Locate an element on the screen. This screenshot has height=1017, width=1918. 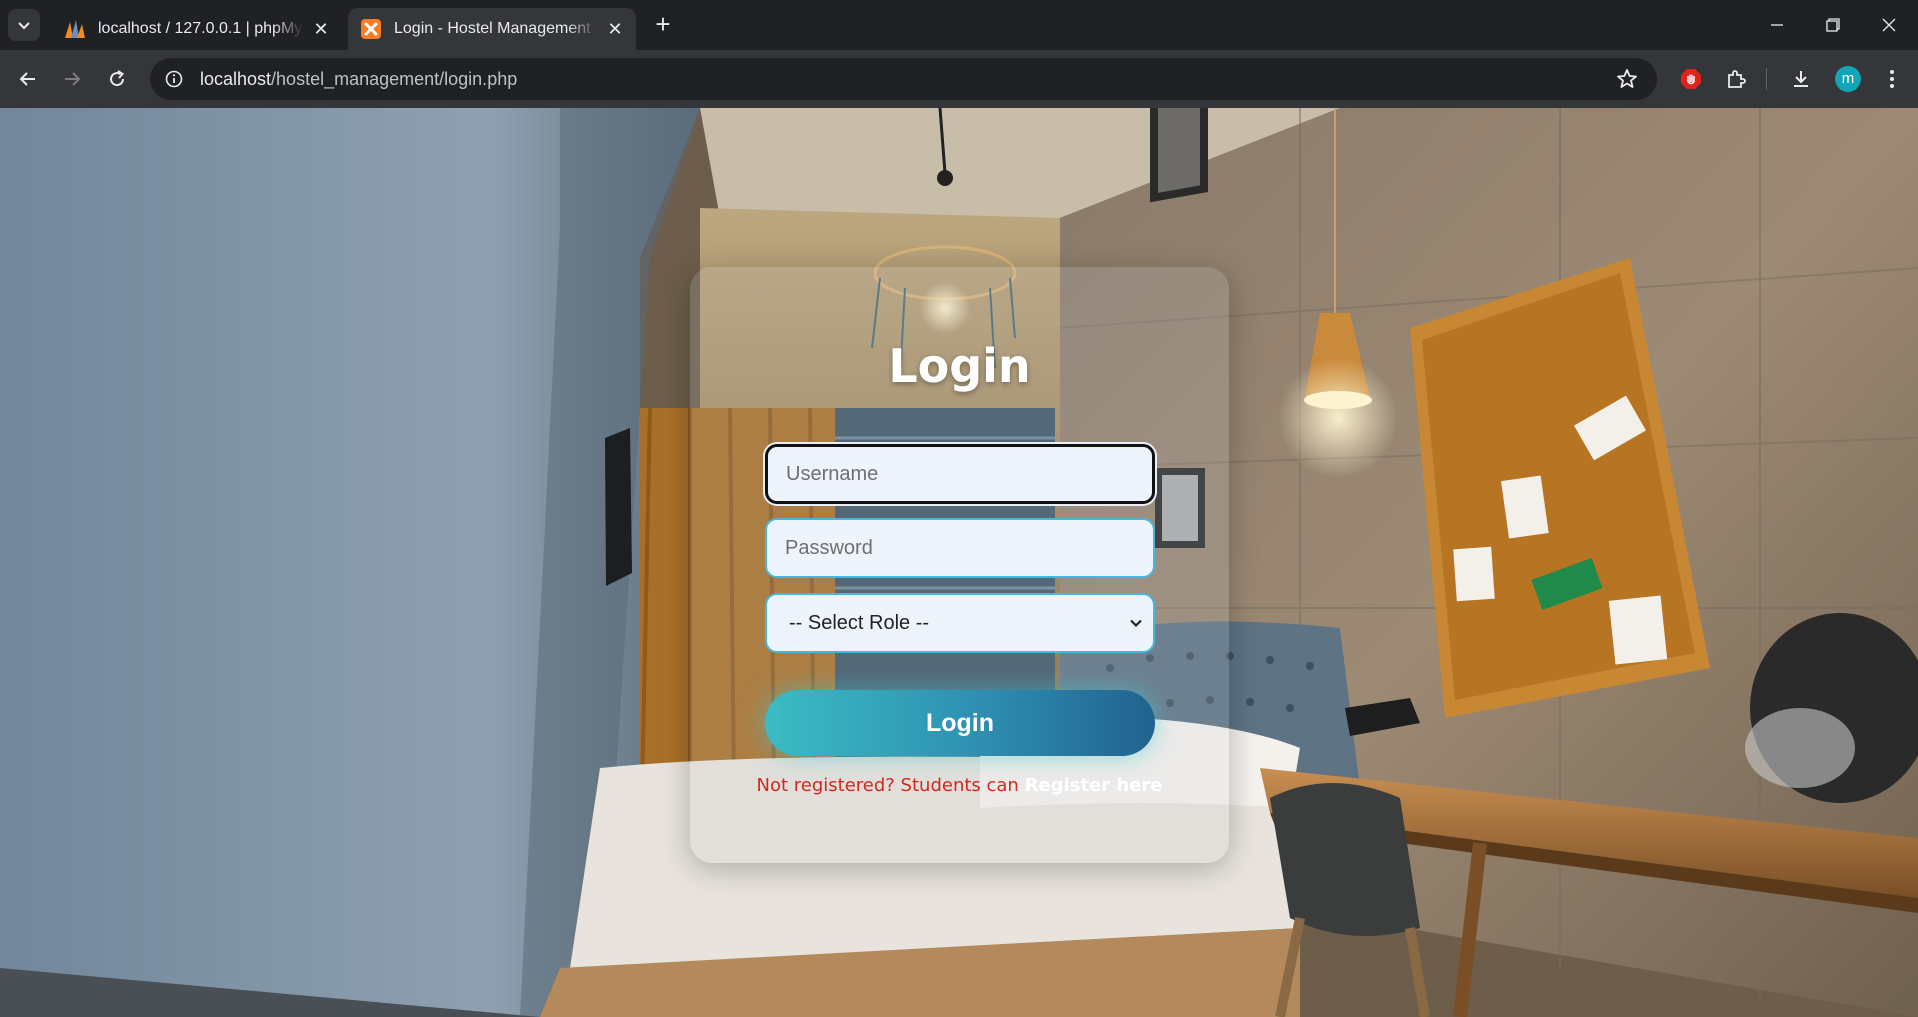
register-prompt-text: Not registered? Students can is located at coordinates (890, 785).